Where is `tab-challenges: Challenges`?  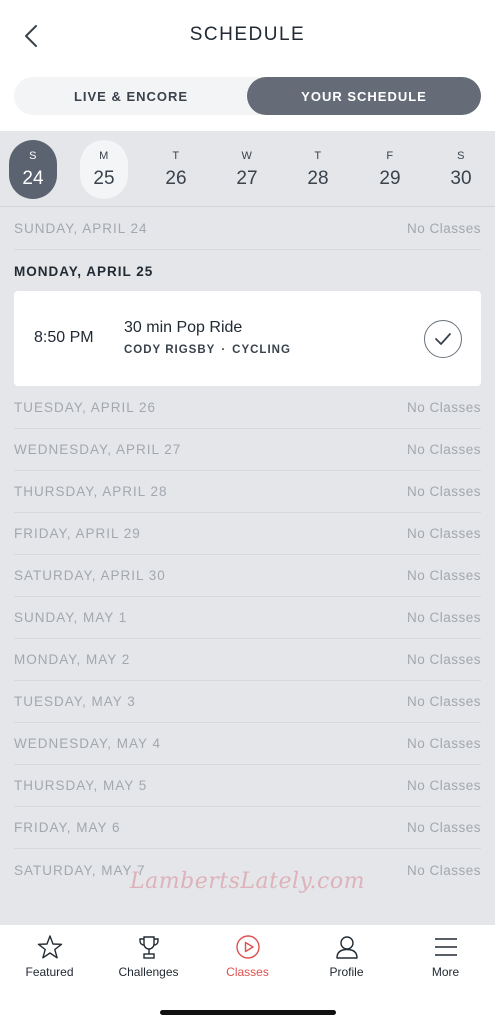 tab-challenges: Challenges is located at coordinates (148, 958).